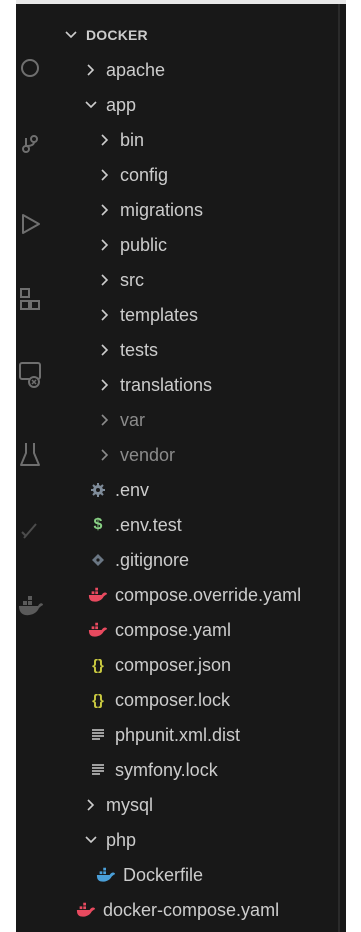  I want to click on tree-item-label: config, so click(144, 174).